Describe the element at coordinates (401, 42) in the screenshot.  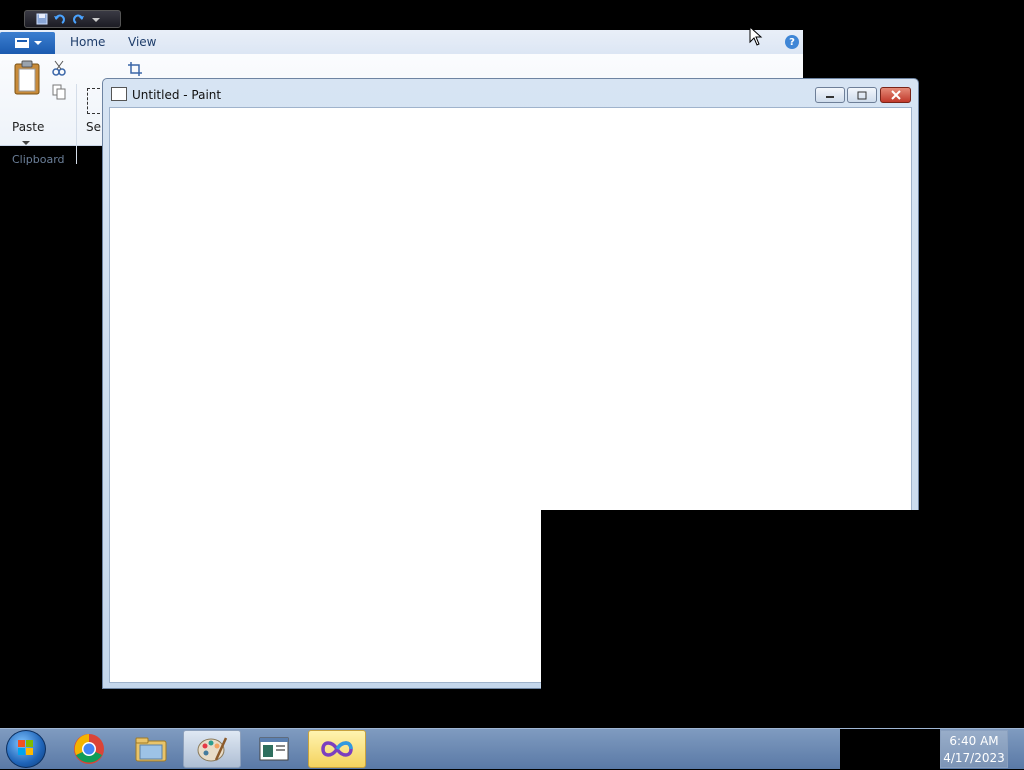
I see `ribbon-tab-bar: Home View ?` at that location.